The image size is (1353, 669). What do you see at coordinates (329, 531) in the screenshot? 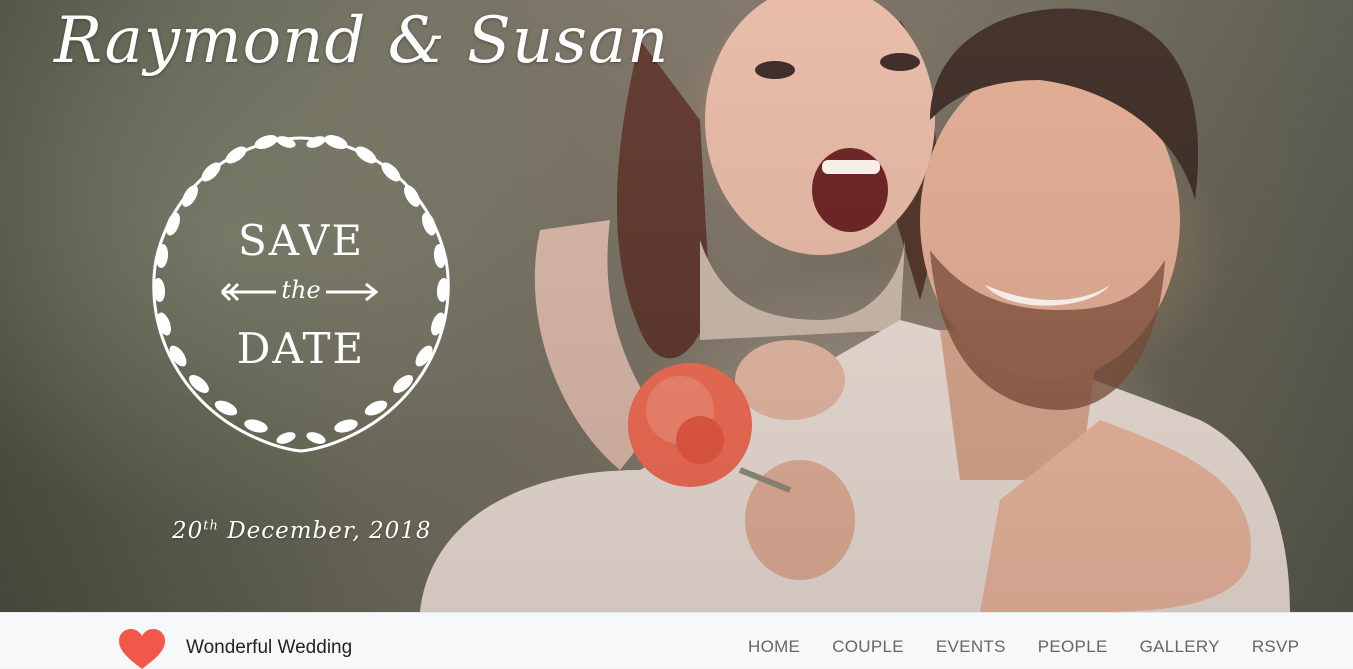
I see `date-month-year: December, 2018` at bounding box center [329, 531].